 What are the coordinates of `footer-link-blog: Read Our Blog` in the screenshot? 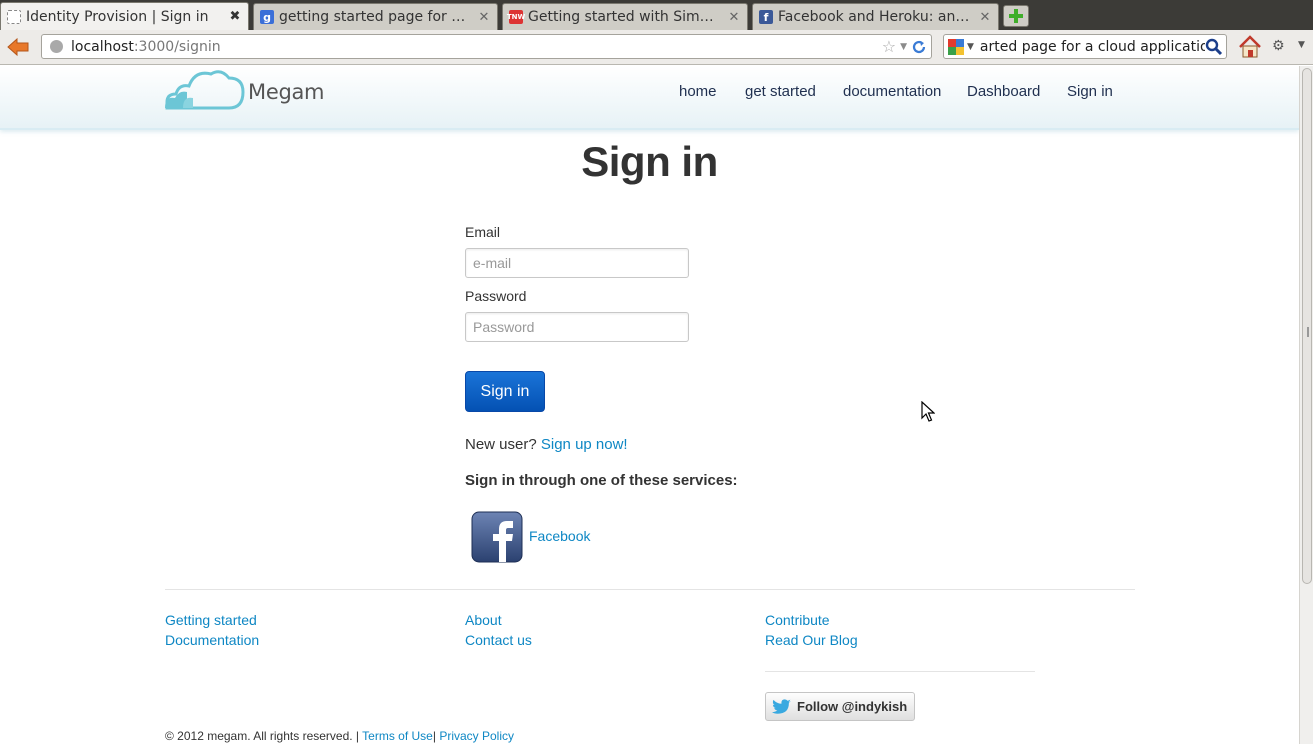 It's located at (811, 640).